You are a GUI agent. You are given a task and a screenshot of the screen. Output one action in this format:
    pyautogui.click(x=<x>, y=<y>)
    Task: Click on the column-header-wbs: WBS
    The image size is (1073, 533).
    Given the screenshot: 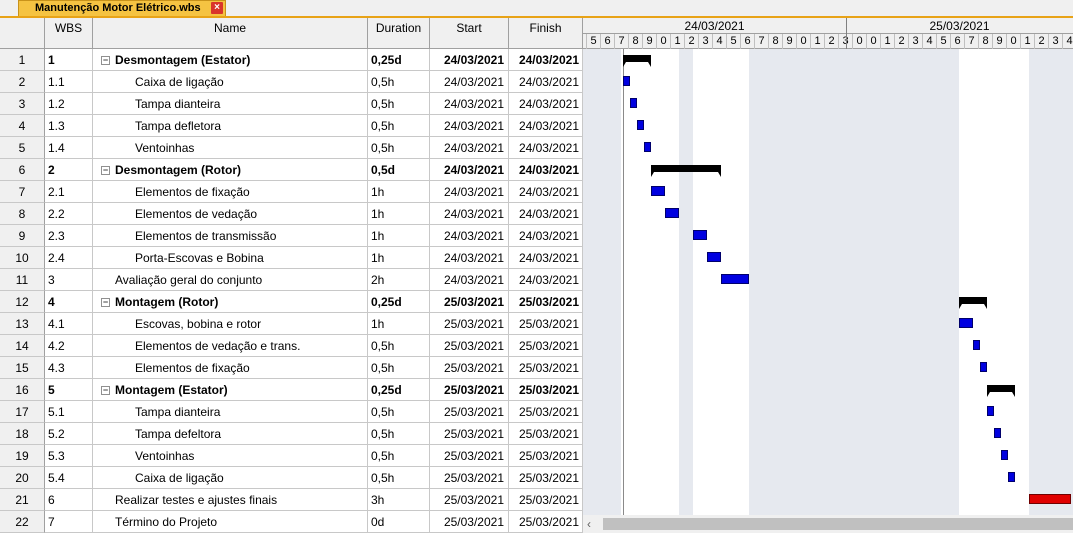 What is the action you would take?
    pyautogui.click(x=69, y=33)
    